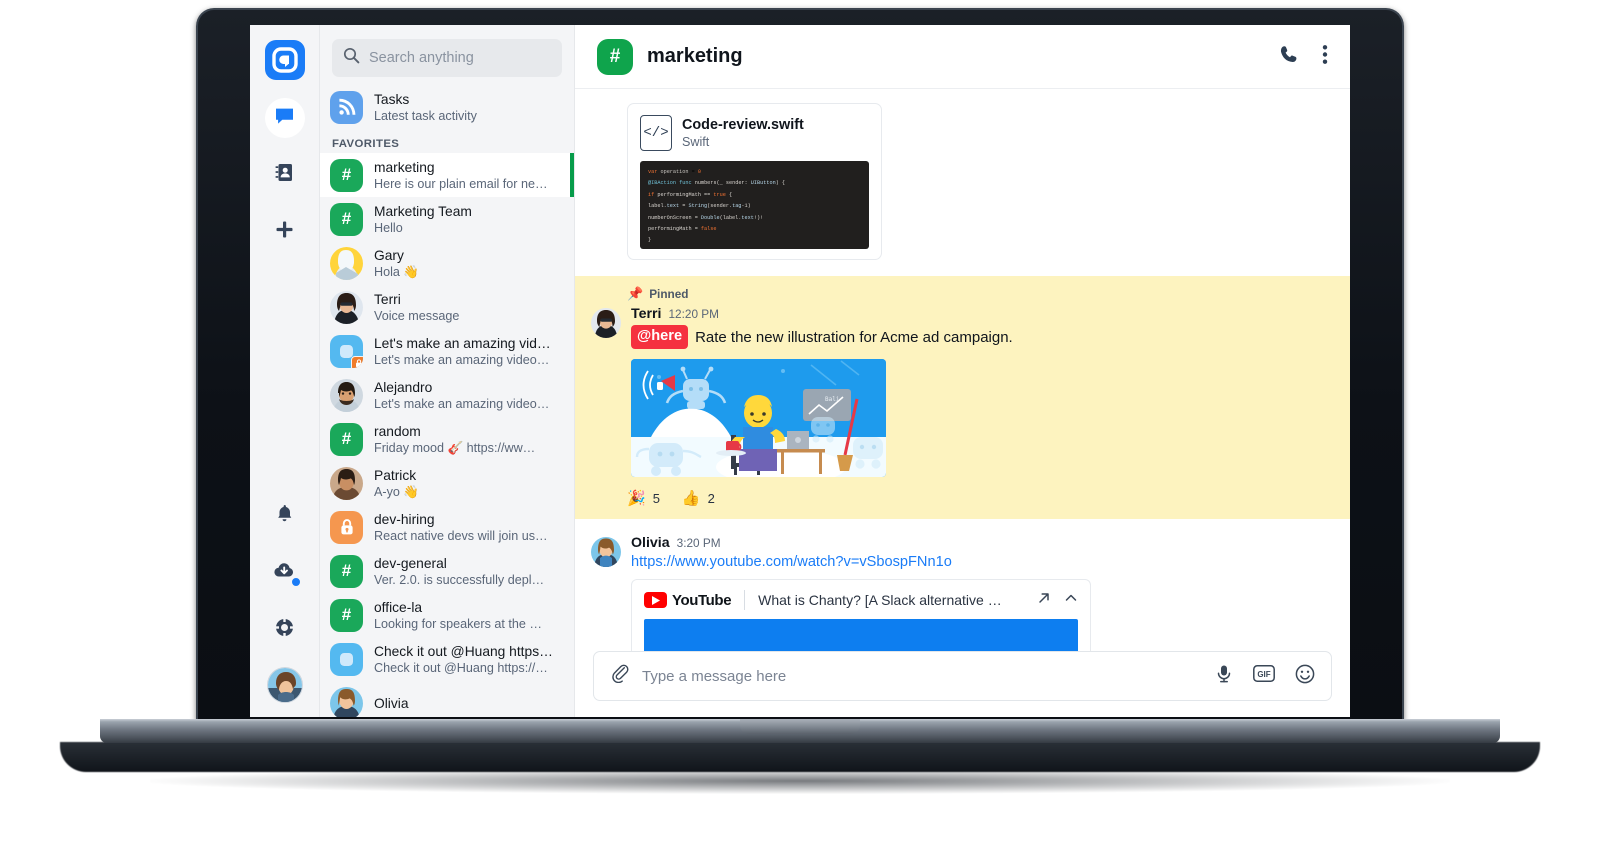 The height and width of the screenshot is (850, 1600). Describe the element at coordinates (447, 219) in the screenshot. I see `sidebar-item-marketing-team: # Marketing Team Hello` at that location.